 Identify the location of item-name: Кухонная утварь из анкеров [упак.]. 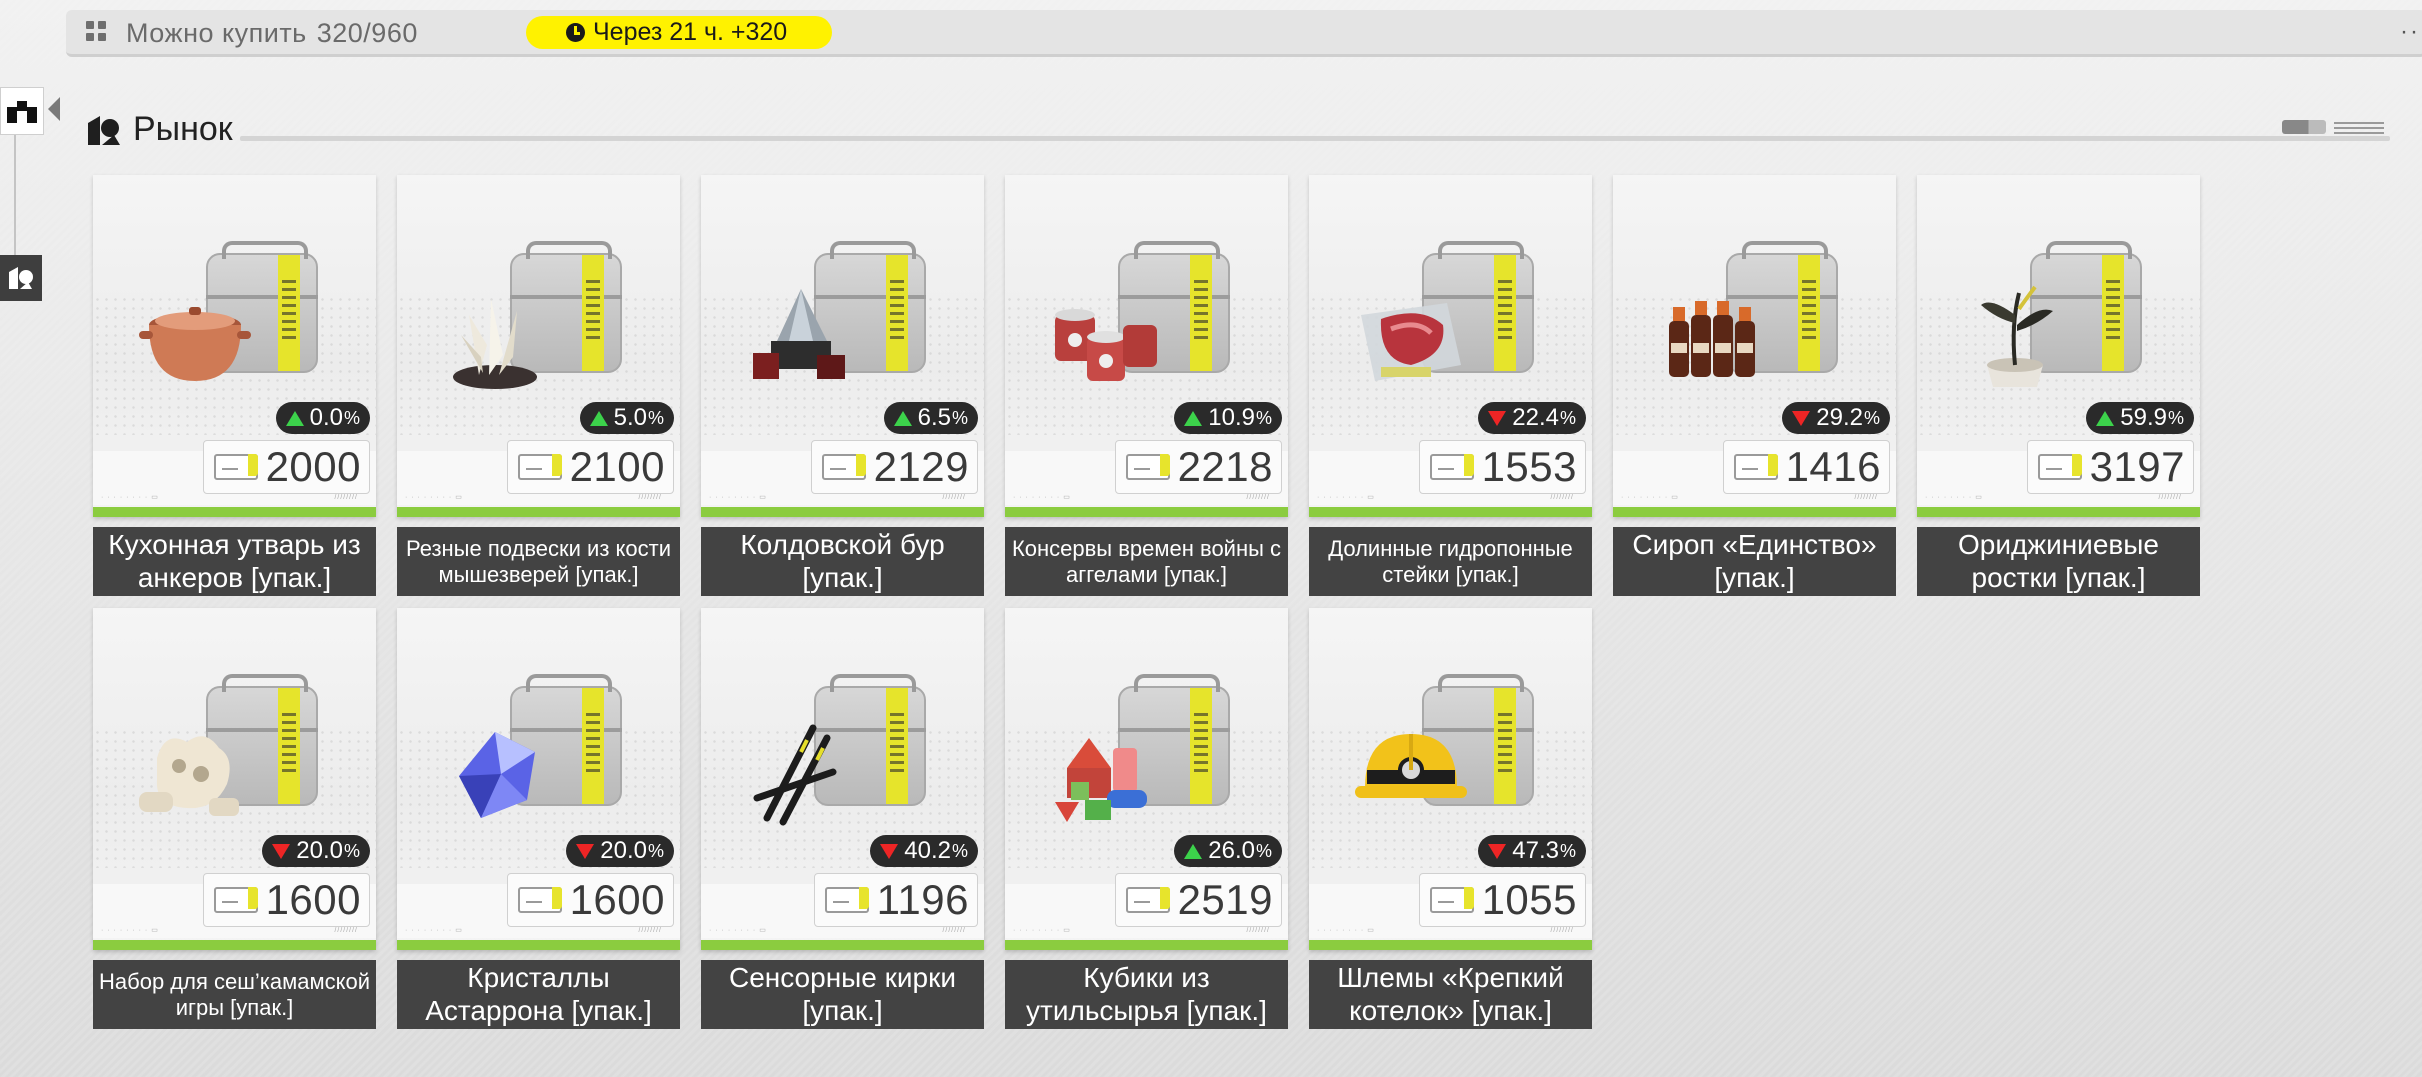
(234, 561).